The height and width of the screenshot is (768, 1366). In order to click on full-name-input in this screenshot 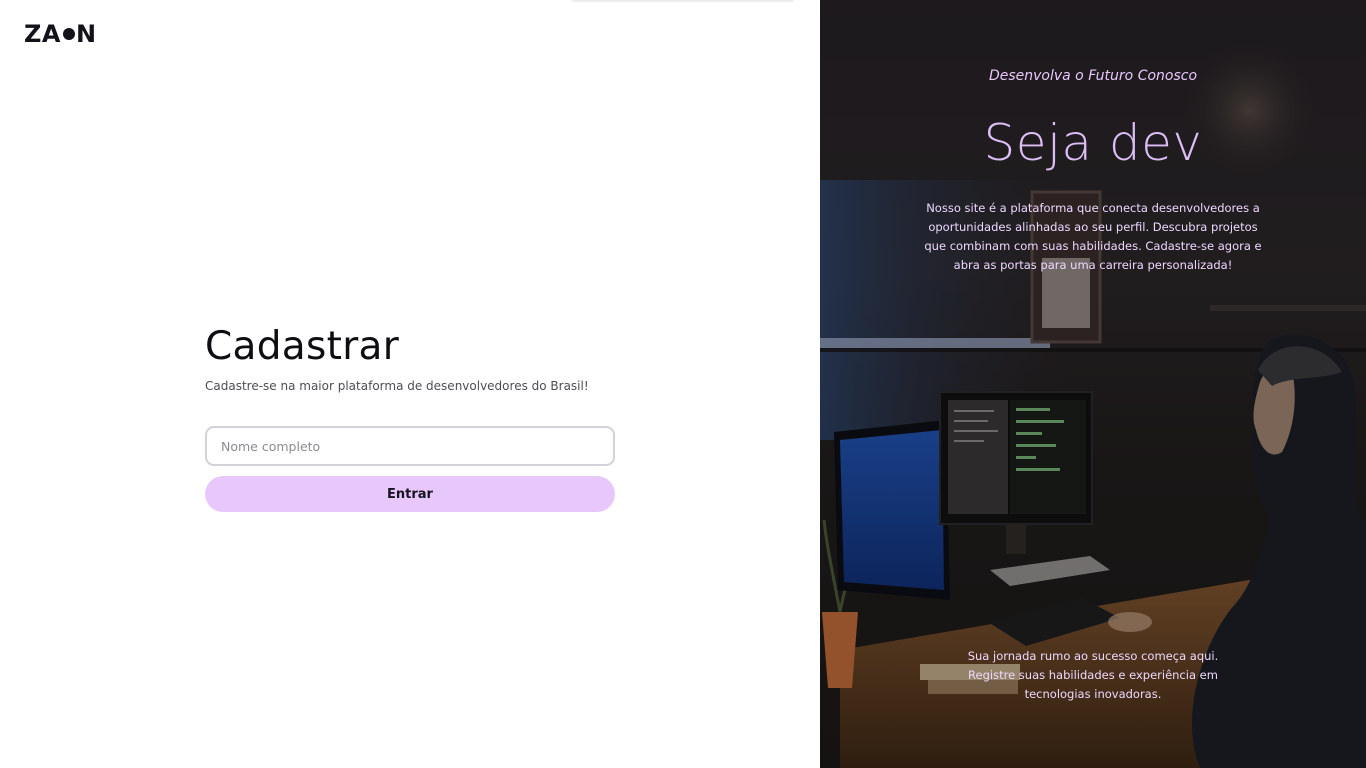, I will do `click(410, 446)`.